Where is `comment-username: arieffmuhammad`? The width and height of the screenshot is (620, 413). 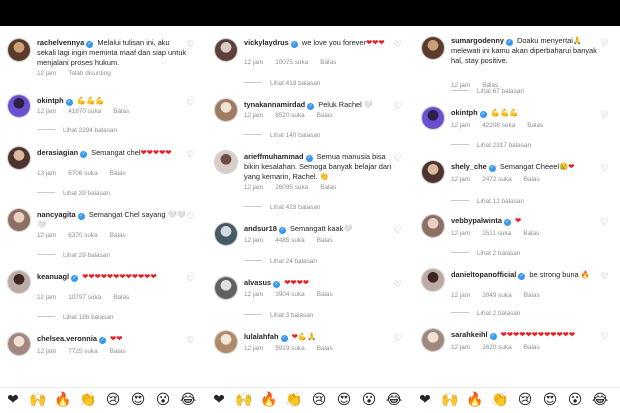
comment-username: arieffmuhammad is located at coordinates (274, 156).